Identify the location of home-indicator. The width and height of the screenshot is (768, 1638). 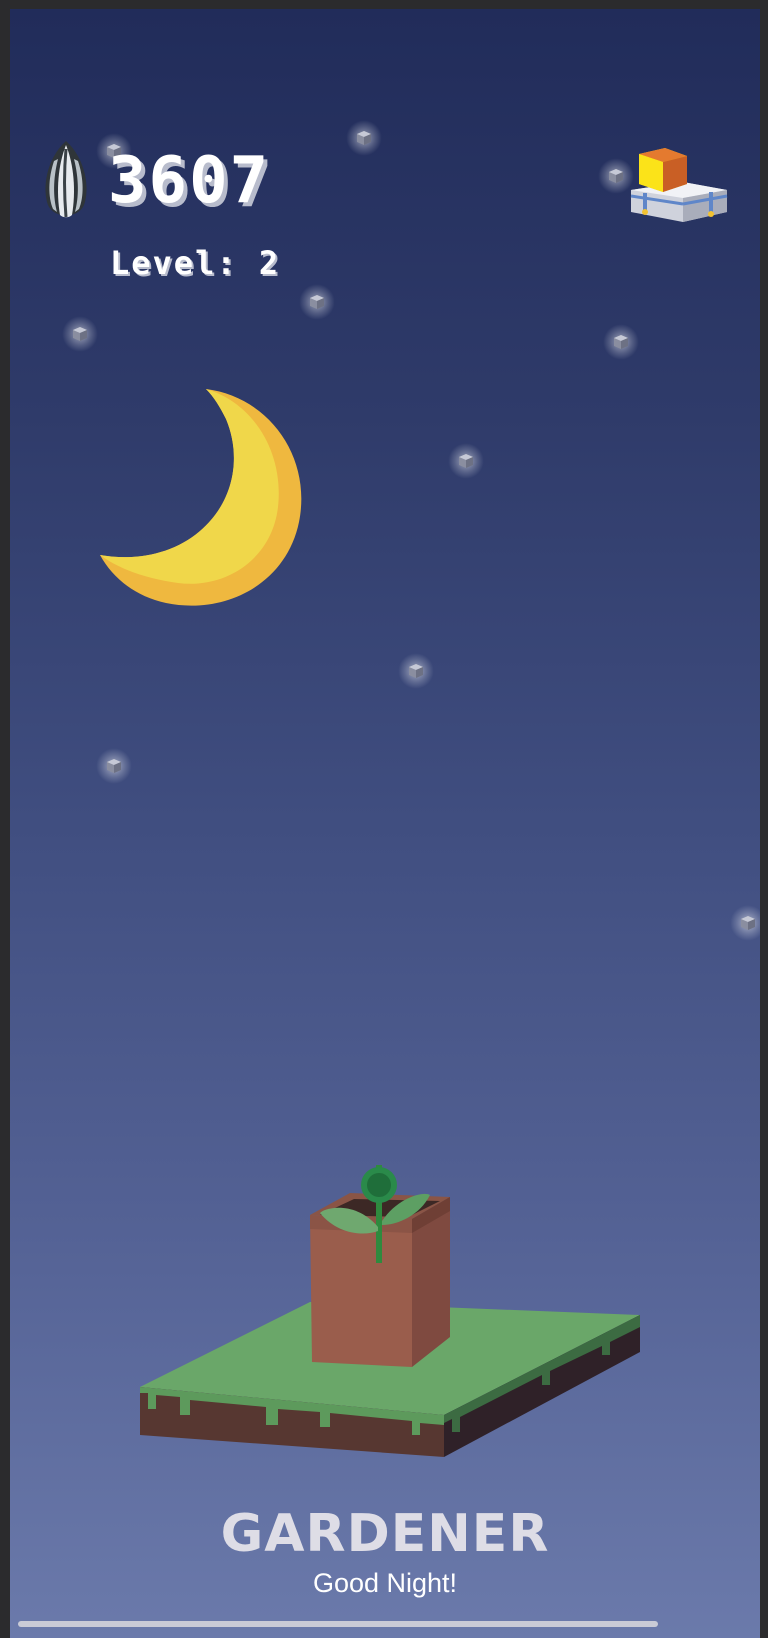
(338, 1624).